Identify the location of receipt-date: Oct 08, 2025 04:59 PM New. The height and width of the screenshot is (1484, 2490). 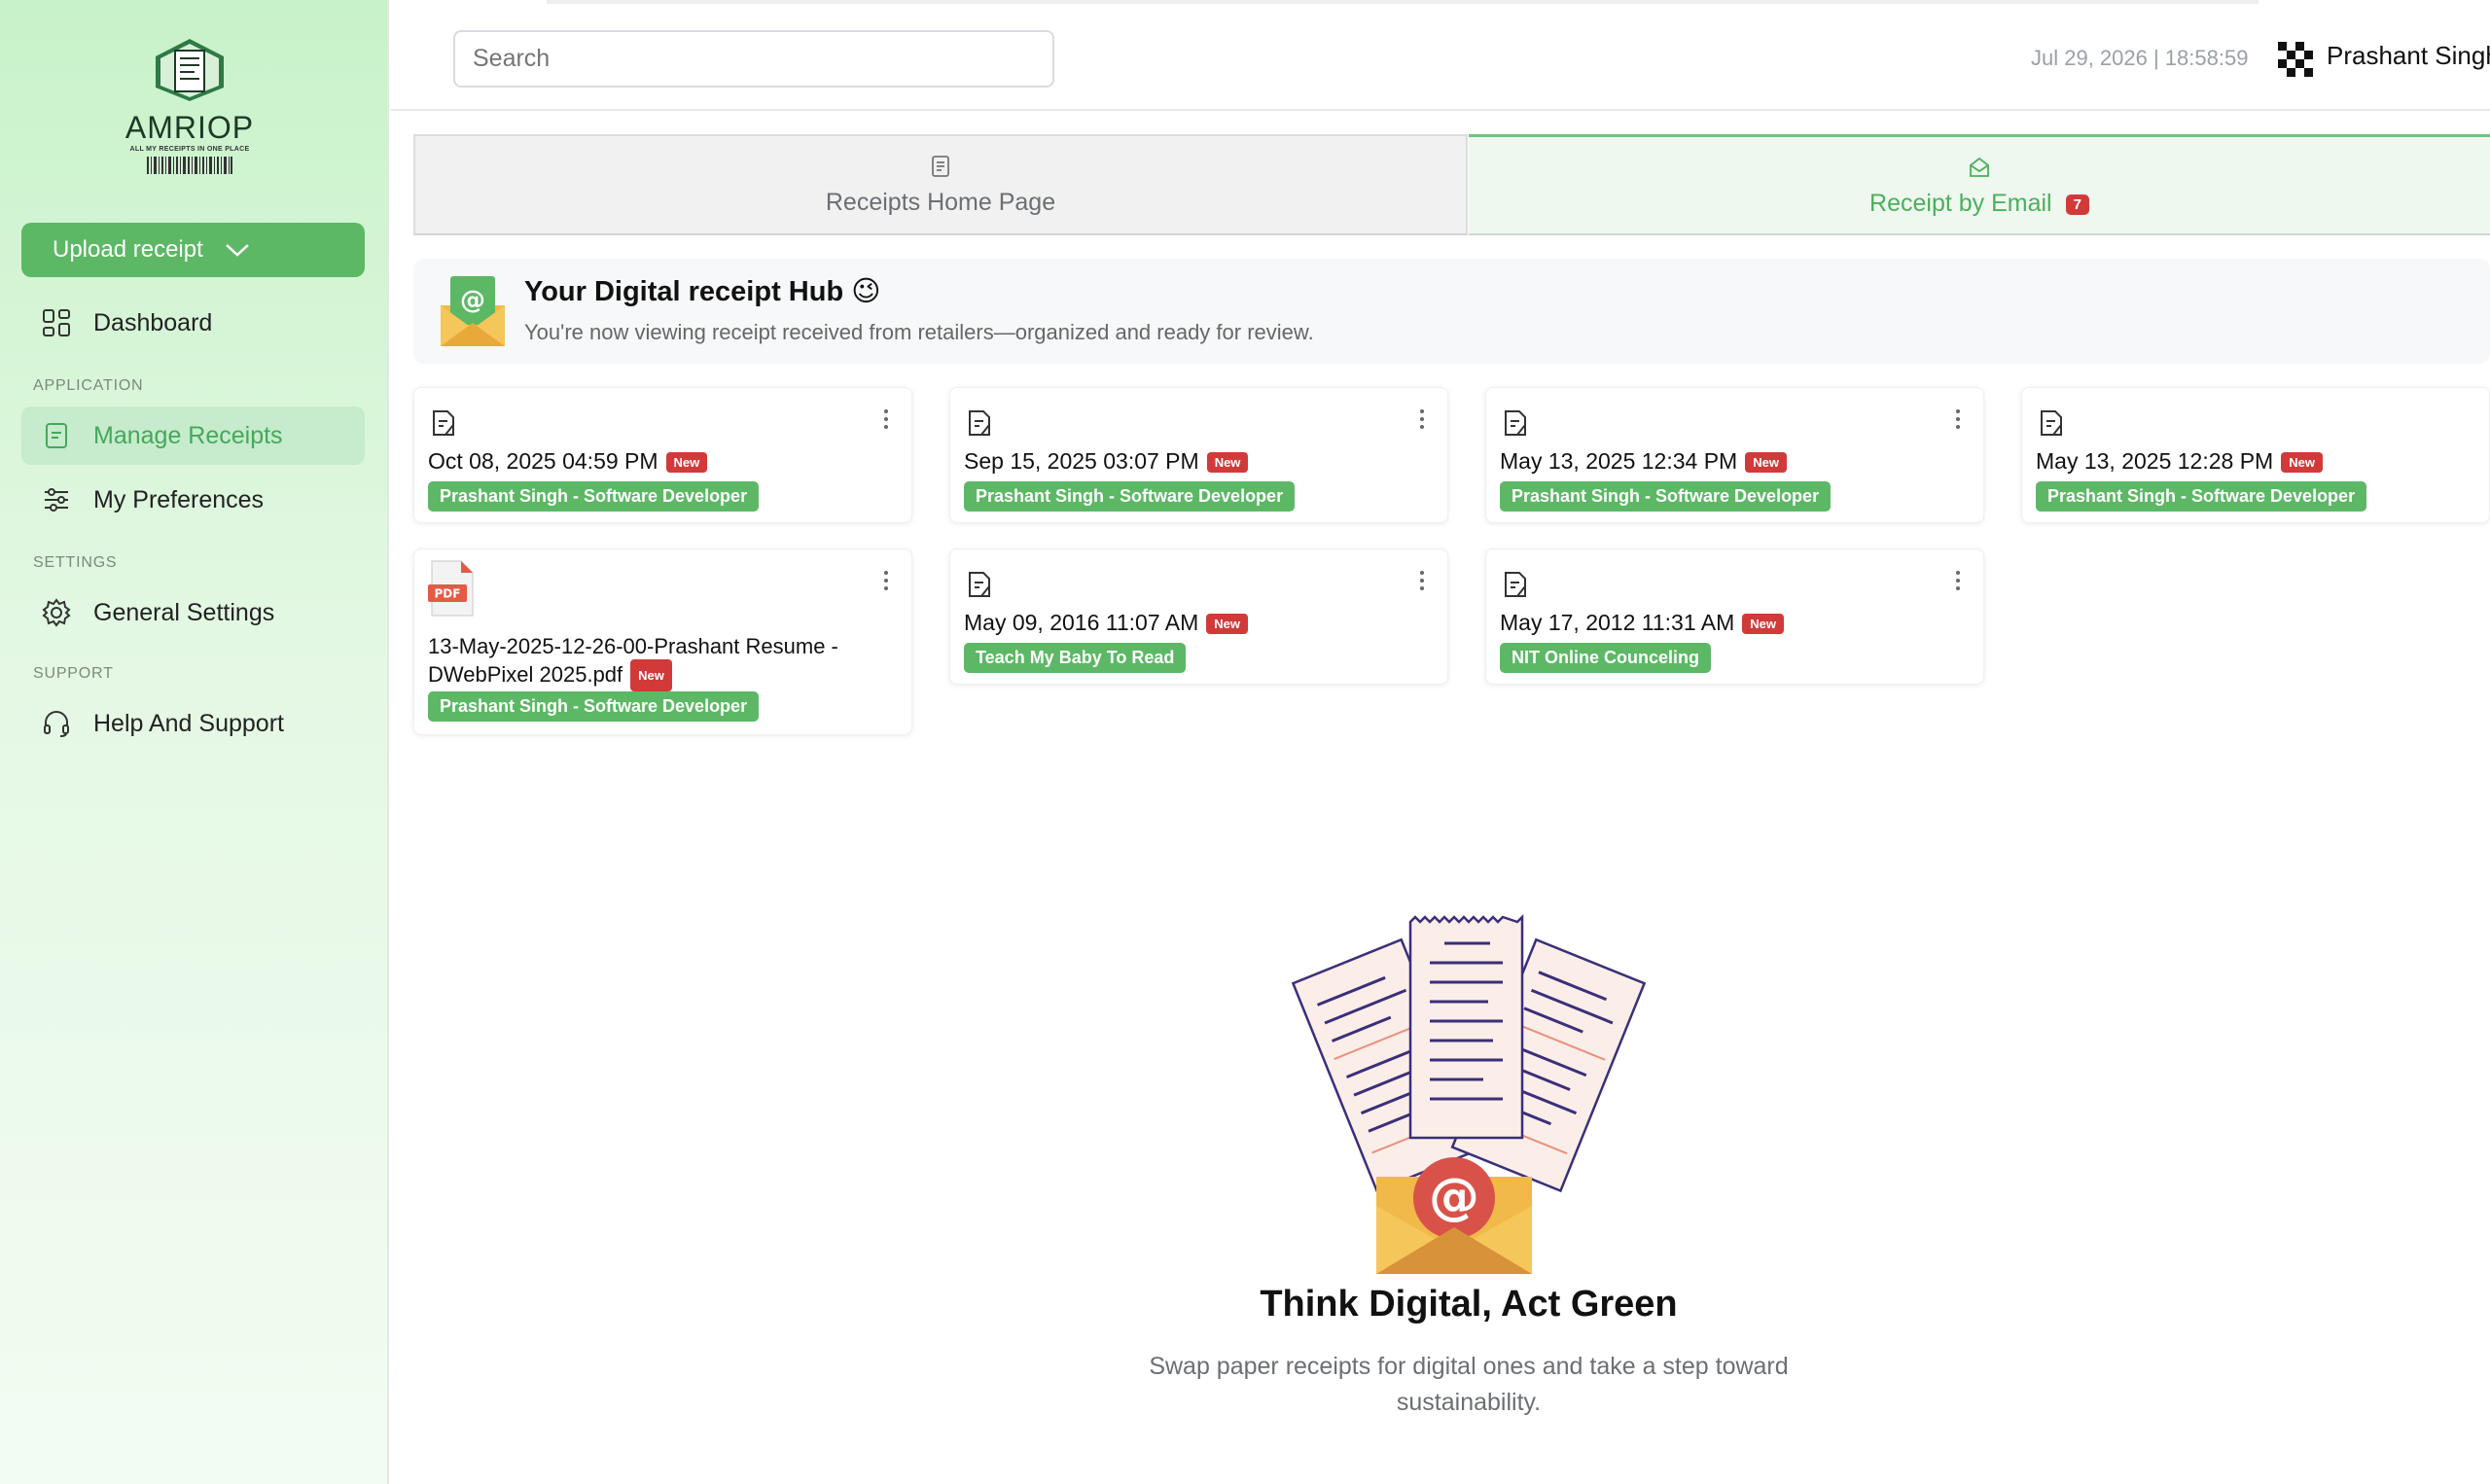
(568, 462).